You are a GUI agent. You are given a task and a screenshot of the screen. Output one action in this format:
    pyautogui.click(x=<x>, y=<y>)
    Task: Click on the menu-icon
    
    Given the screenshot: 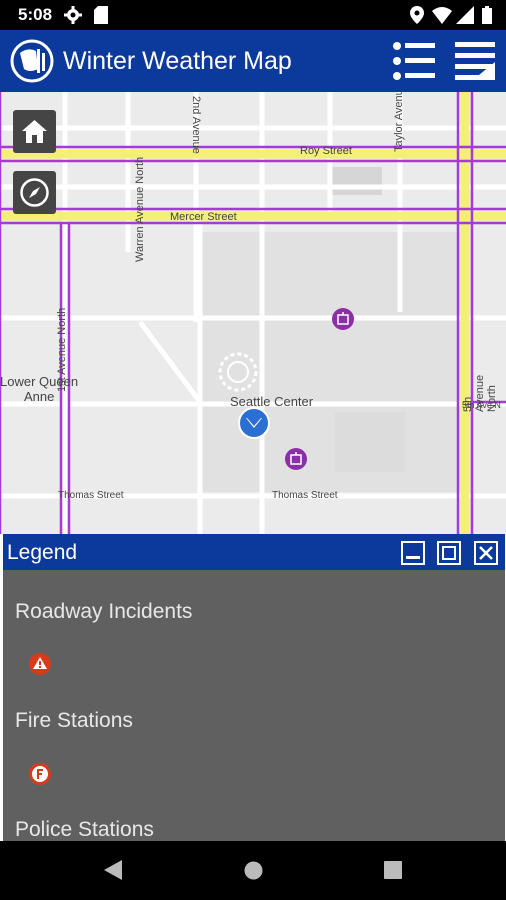 What is the action you would take?
    pyautogui.click(x=476, y=63)
    